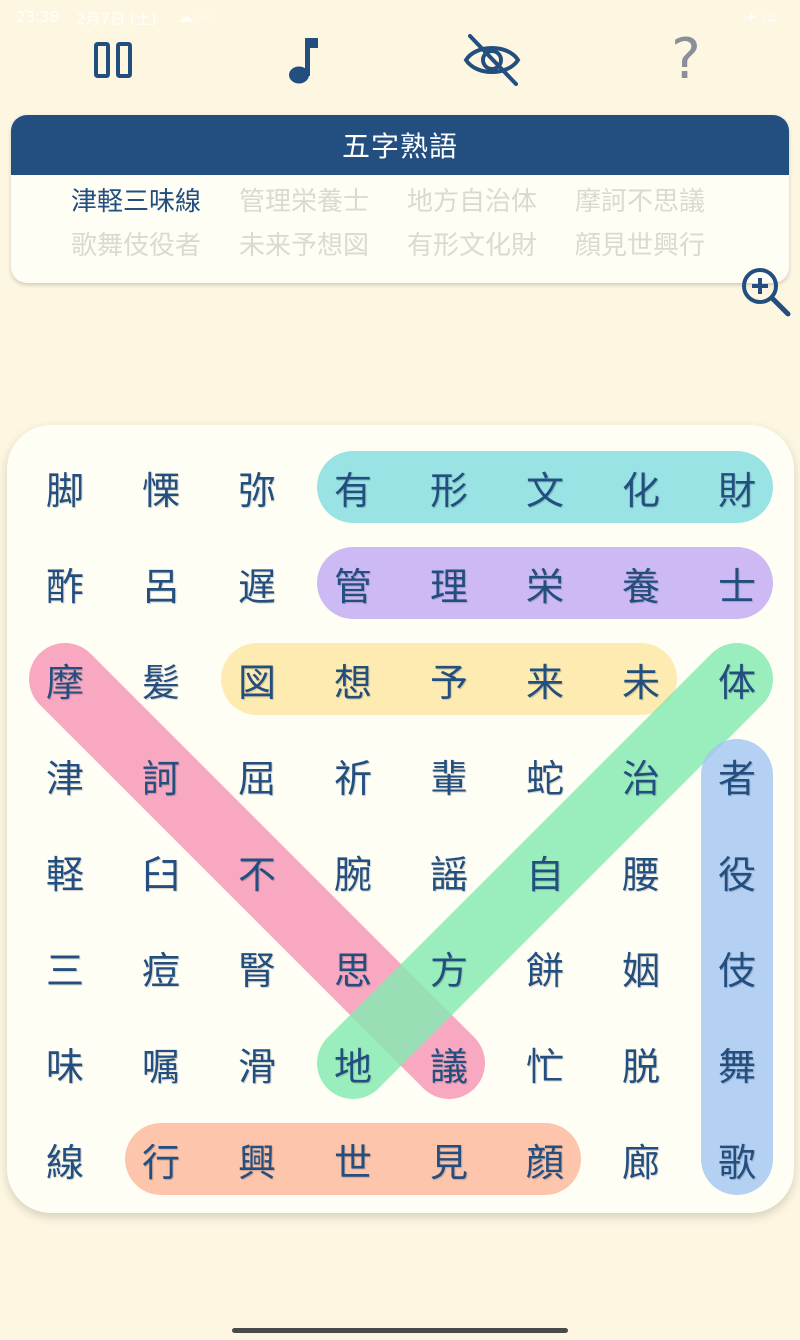  What do you see at coordinates (641, 583) in the screenshot?
I see `grid-cell: 養` at bounding box center [641, 583].